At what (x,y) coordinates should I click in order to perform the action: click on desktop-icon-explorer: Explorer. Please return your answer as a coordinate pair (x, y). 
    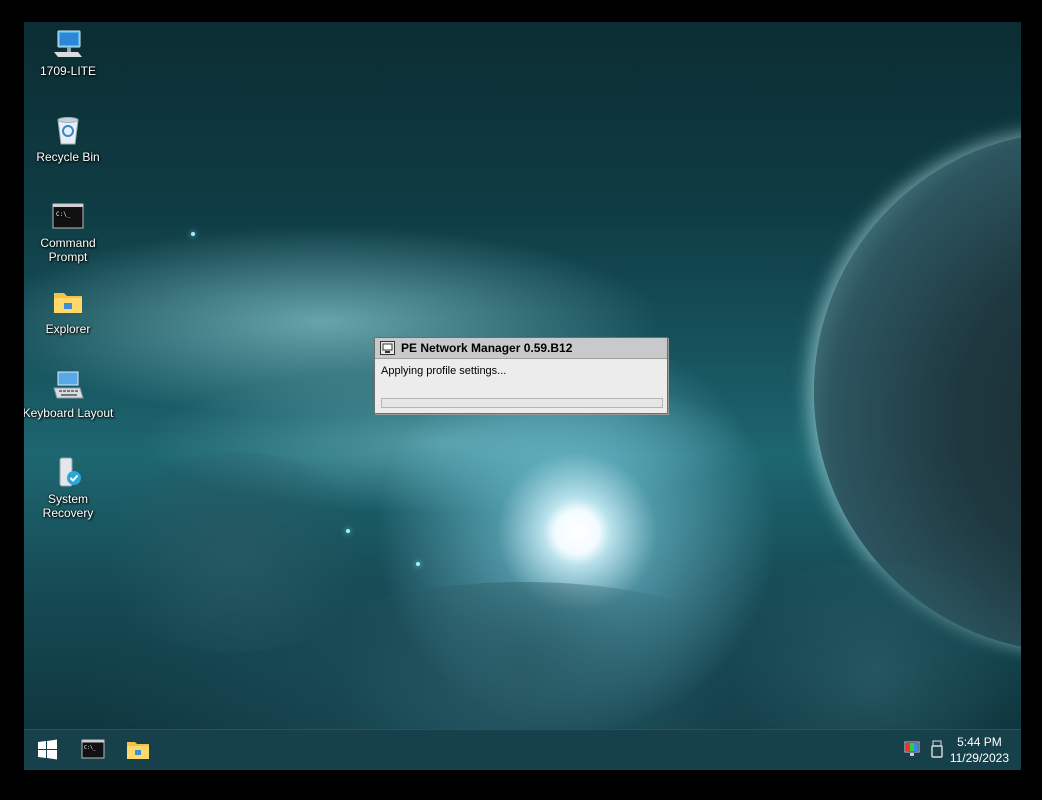
    Looking at the image, I should click on (69, 311).